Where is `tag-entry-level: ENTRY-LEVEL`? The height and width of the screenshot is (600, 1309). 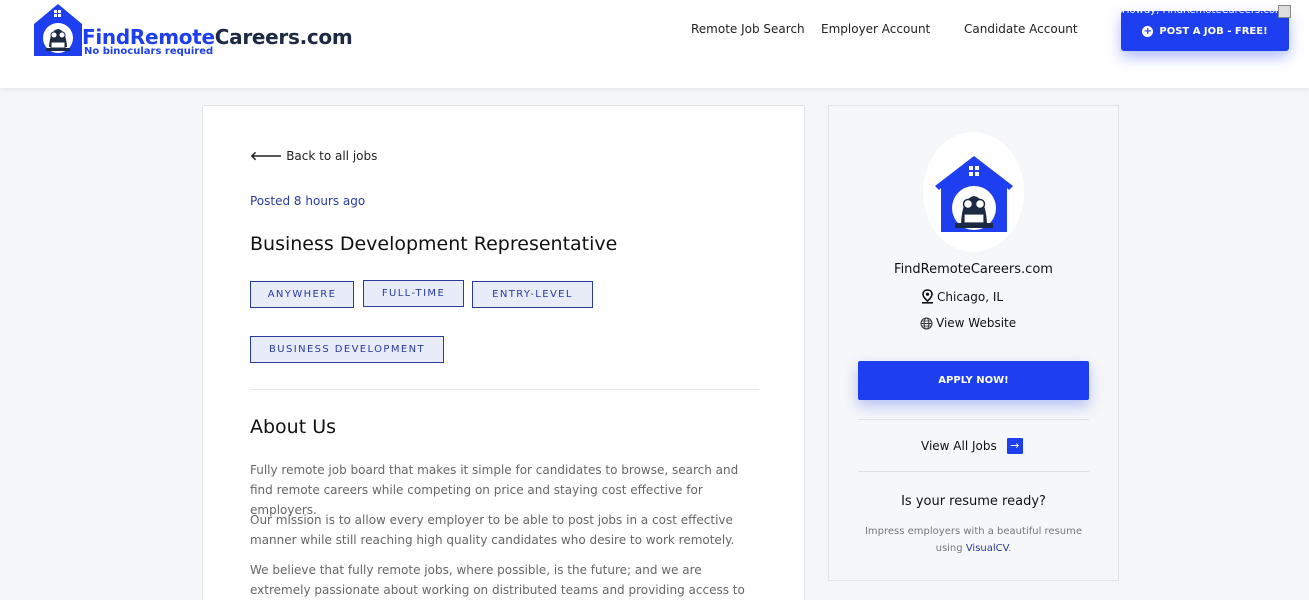
tag-entry-level: ENTRY-LEVEL is located at coordinates (532, 294).